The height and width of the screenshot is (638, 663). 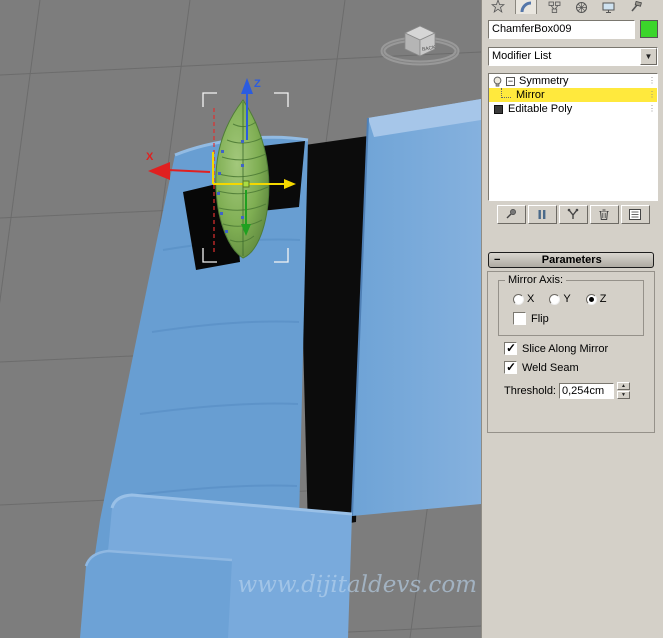 What do you see at coordinates (506, 93) in the screenshot?
I see `tree-elbow-icon` at bounding box center [506, 93].